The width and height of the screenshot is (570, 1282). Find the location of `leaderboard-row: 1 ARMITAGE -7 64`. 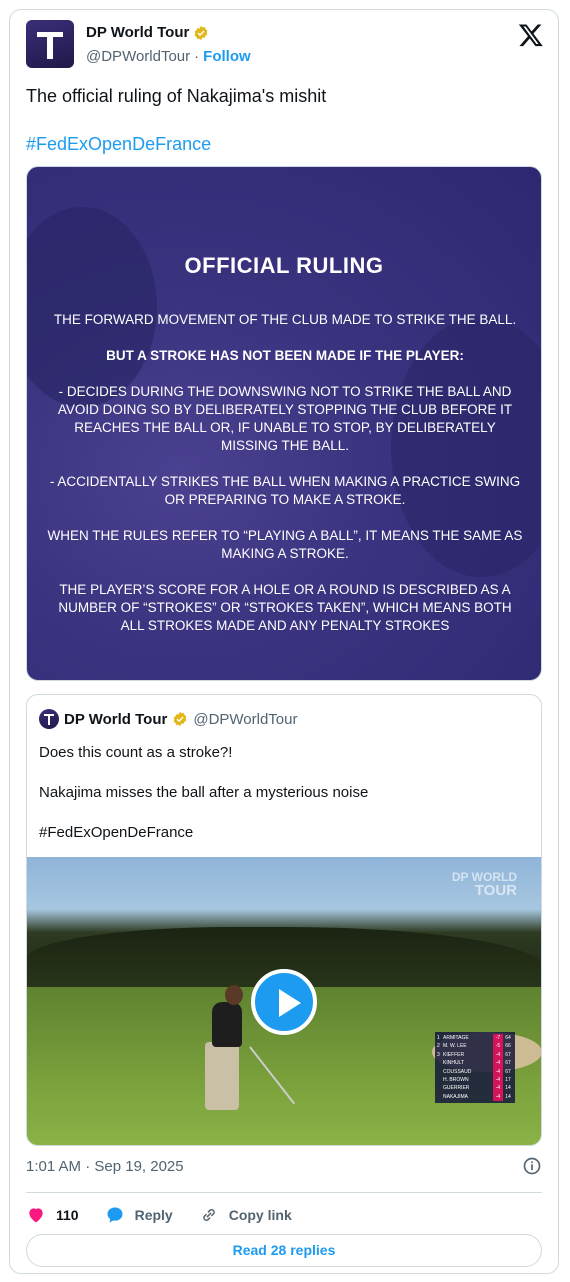

leaderboard-row: 1 ARMITAGE -7 64 is located at coordinates (475, 1038).